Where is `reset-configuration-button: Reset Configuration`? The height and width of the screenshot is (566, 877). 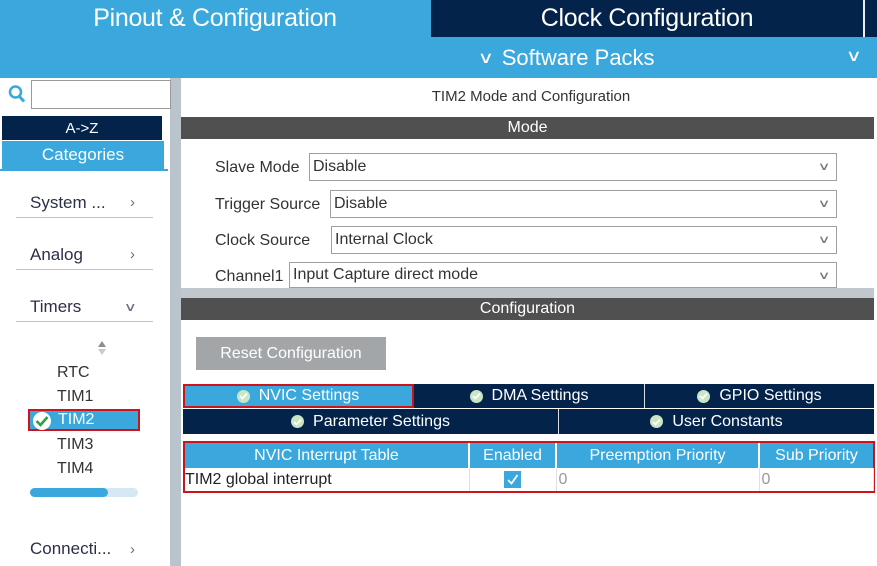
reset-configuration-button: Reset Configuration is located at coordinates (291, 353).